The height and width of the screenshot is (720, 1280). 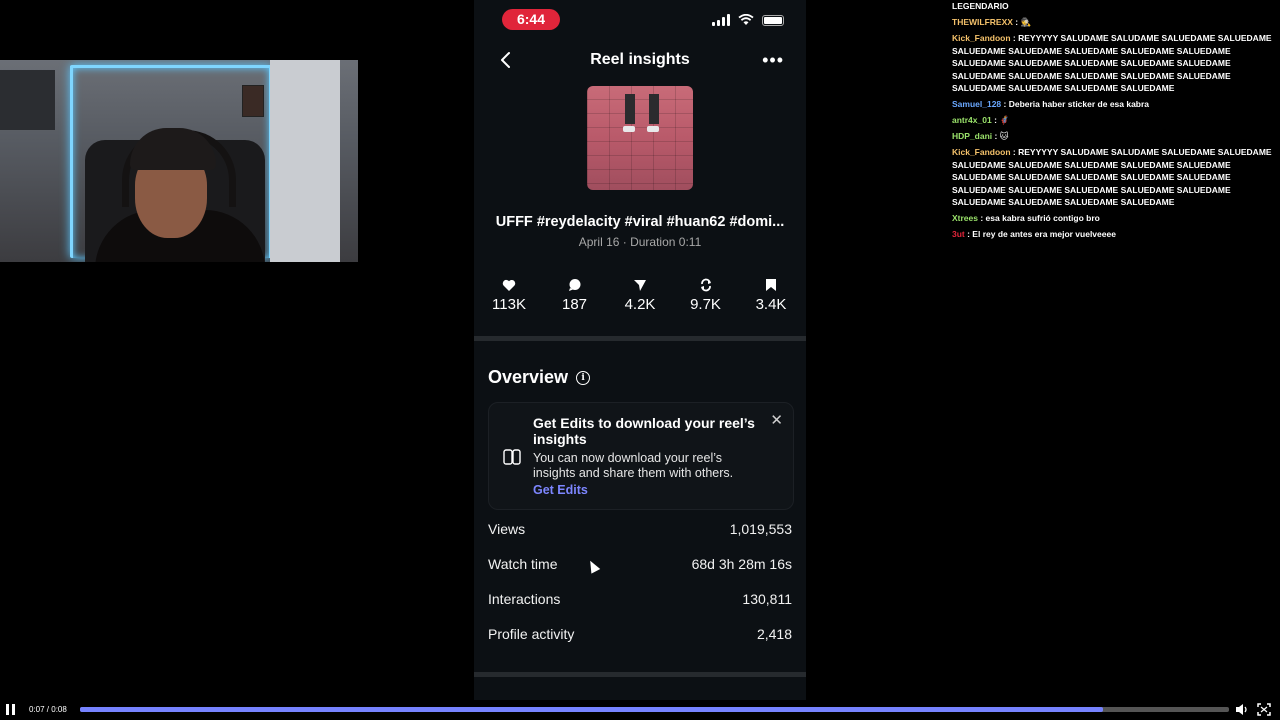 I want to click on chat-text: LEGENDARIO, so click(x=980, y=6).